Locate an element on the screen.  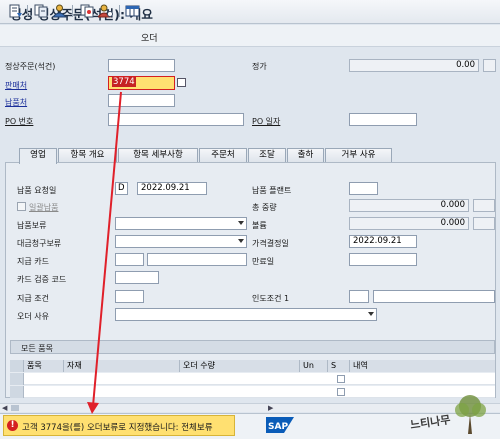
tab-sales: 영업 is located at coordinates (38, 156).